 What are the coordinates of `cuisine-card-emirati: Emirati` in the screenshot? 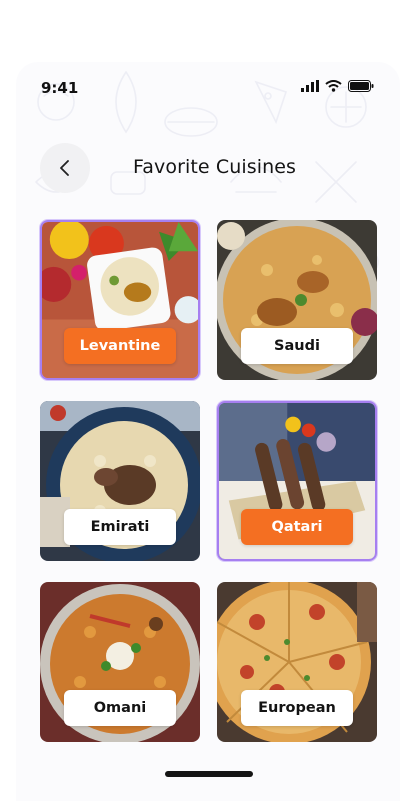 It's located at (120, 481).